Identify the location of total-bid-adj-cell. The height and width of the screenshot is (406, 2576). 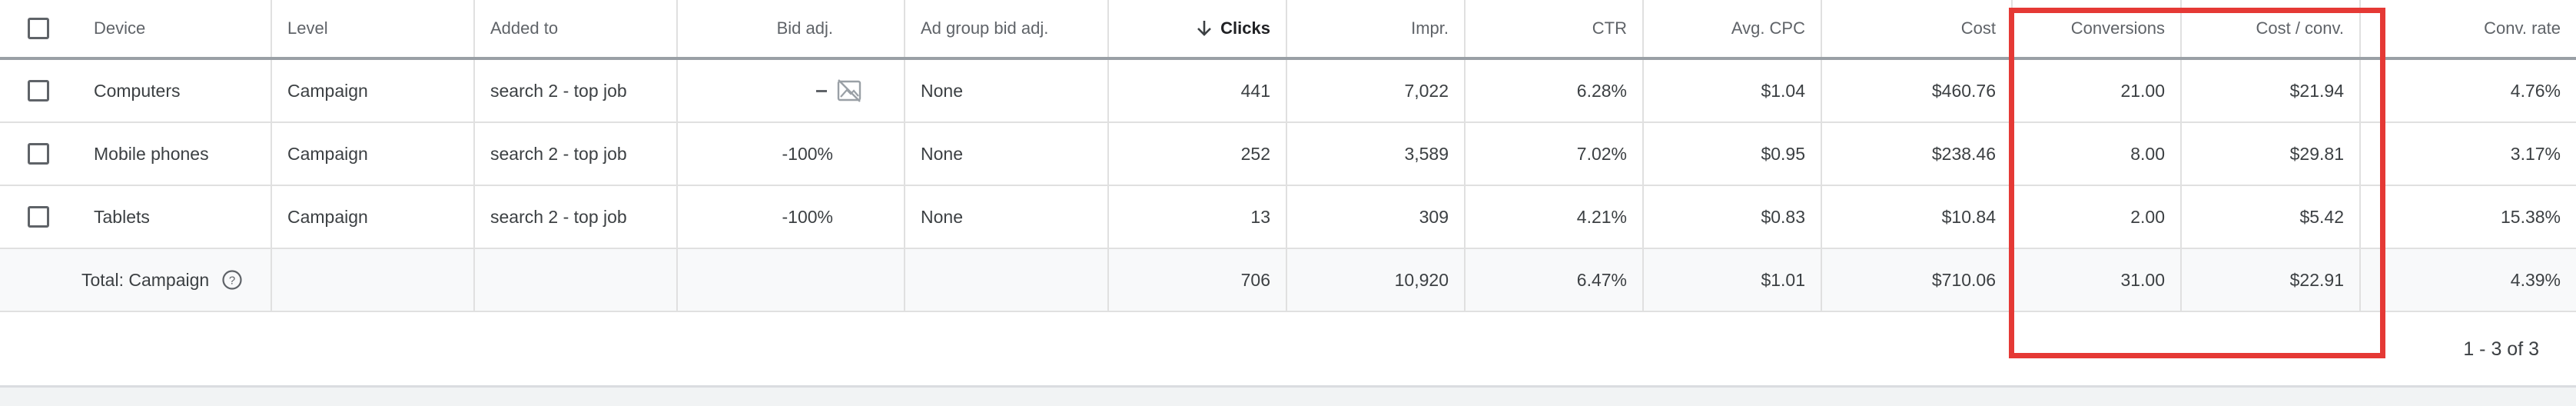
(791, 280).